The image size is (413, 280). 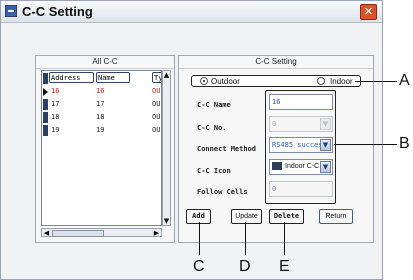 I want to click on cc-no-select: 0 ▼, so click(x=301, y=124).